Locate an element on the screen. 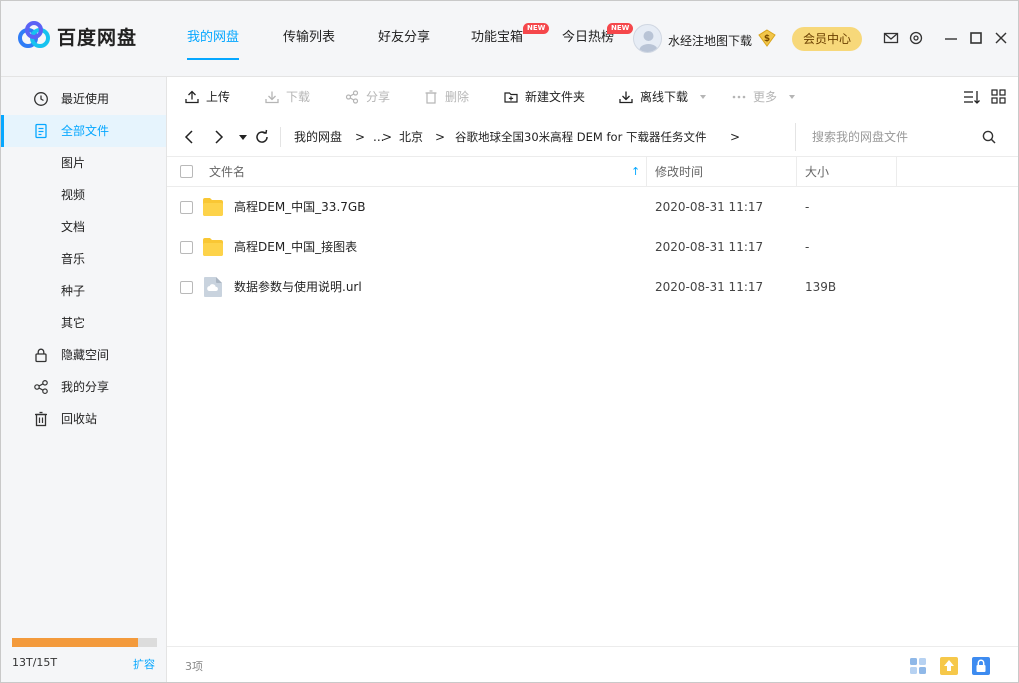 This screenshot has width=1019, height=683. search-icon is located at coordinates (989, 137).